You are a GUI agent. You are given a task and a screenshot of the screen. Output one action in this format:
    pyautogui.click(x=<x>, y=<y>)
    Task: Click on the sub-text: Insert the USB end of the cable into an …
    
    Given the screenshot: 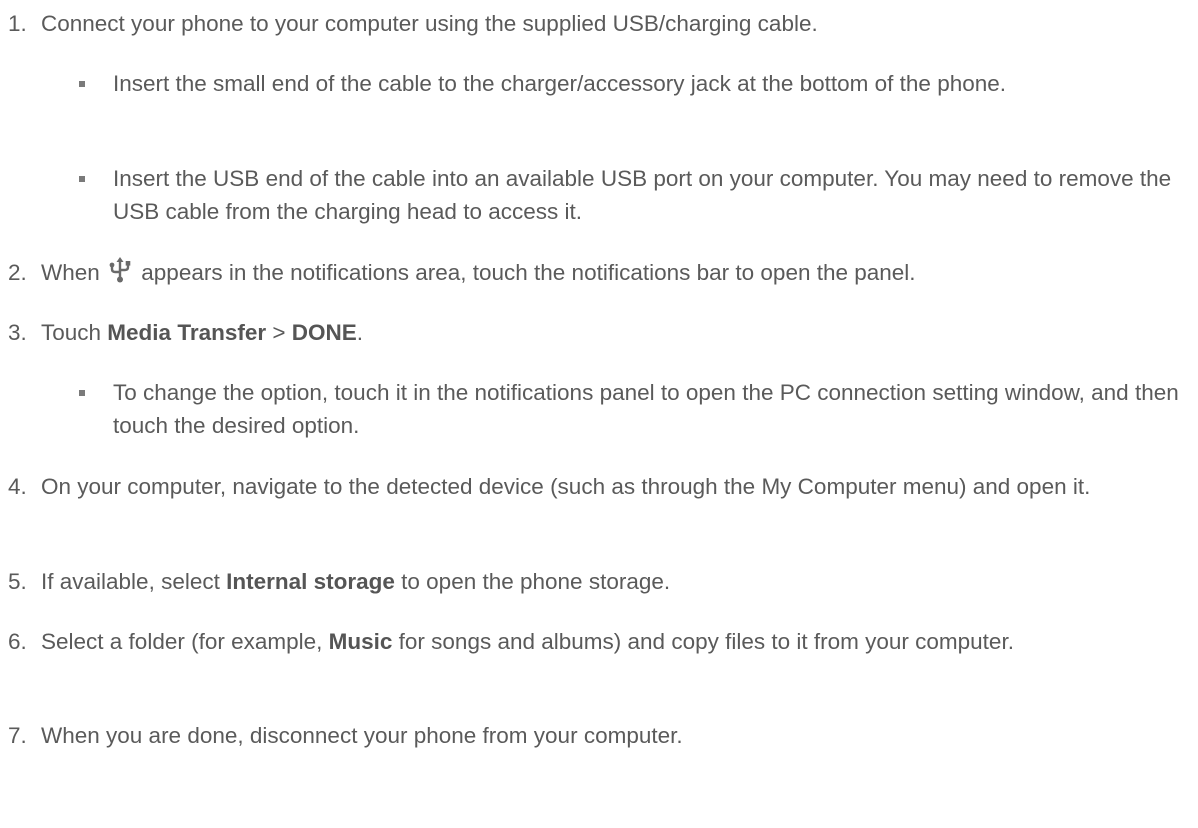 What is the action you would take?
    pyautogui.click(x=642, y=195)
    